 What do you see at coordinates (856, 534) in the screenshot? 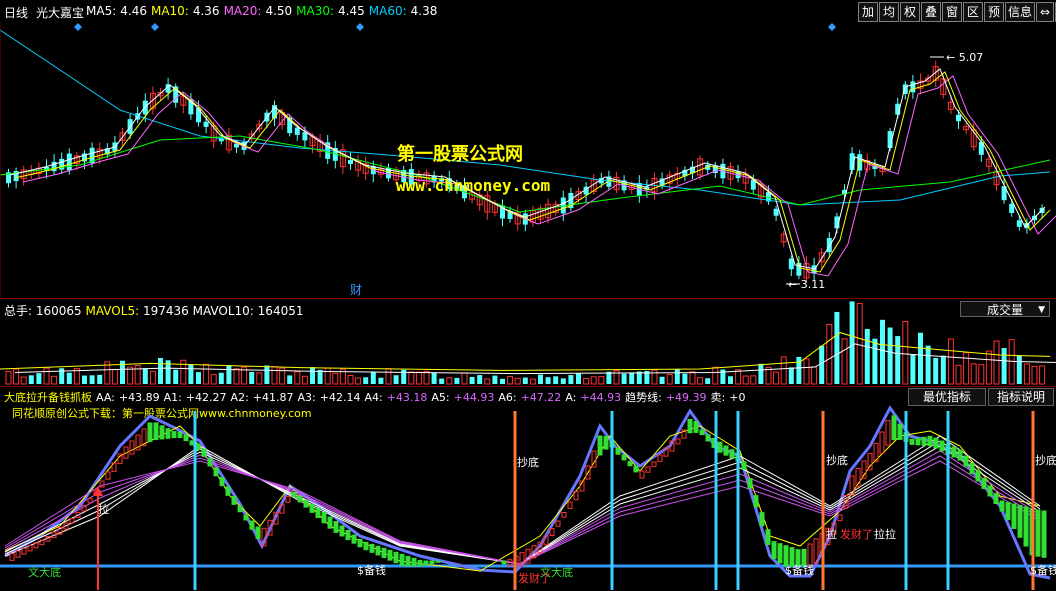
I see `facai-signal-2: 发财了` at bounding box center [856, 534].